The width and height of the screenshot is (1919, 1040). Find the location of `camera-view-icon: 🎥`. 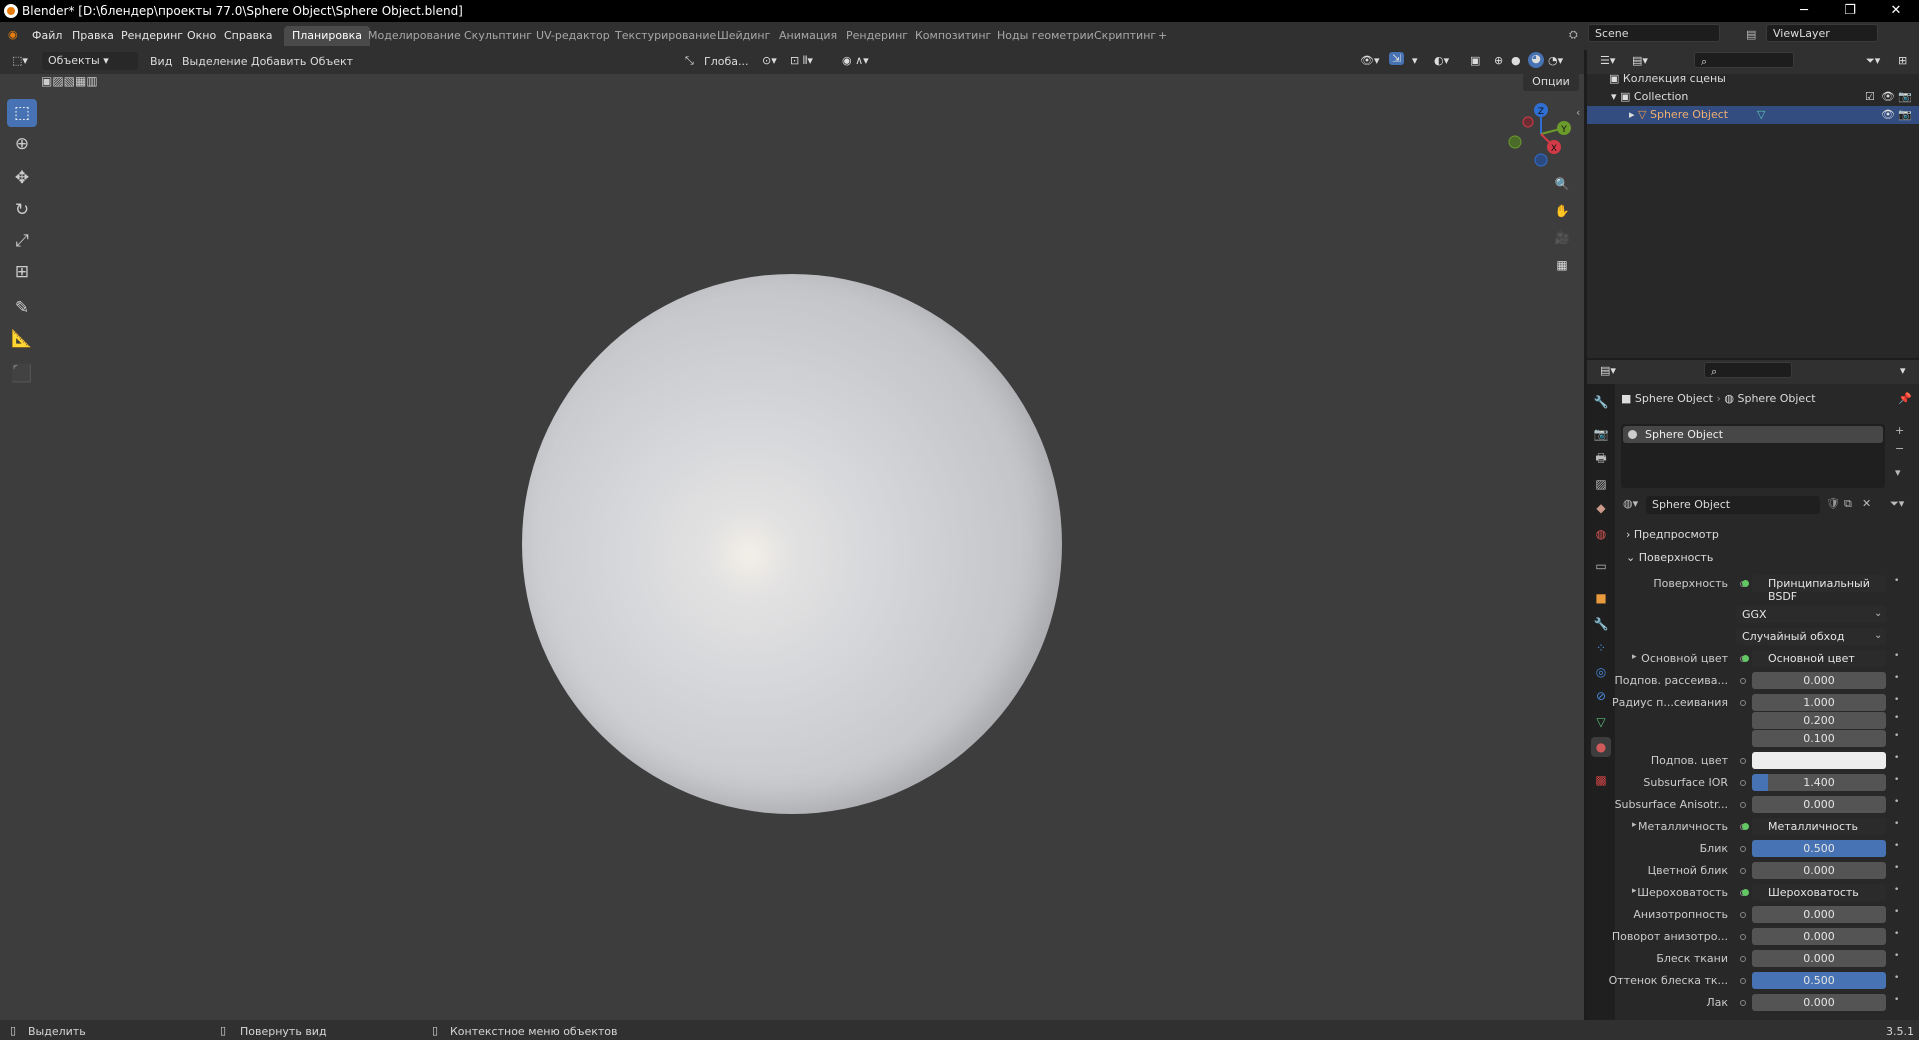

camera-view-icon: 🎥 is located at coordinates (1562, 238).